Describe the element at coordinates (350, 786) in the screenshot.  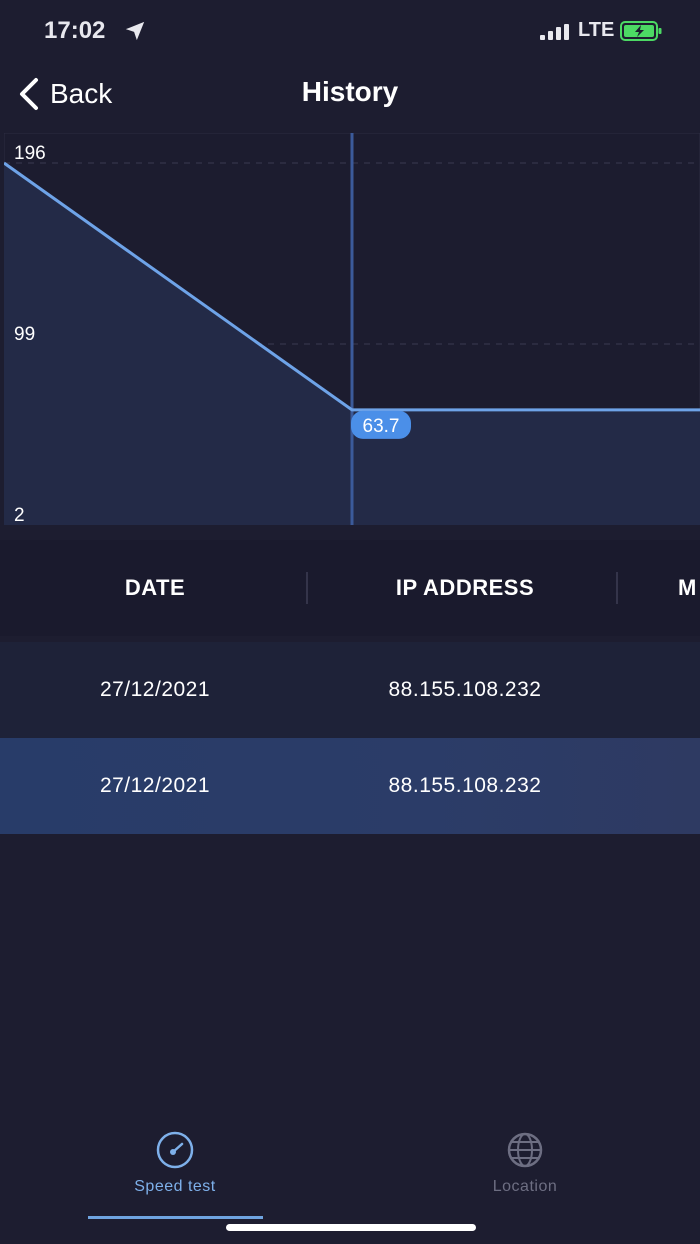
I see `table-row-selected: 27/12/2021 88.155.108.232` at that location.